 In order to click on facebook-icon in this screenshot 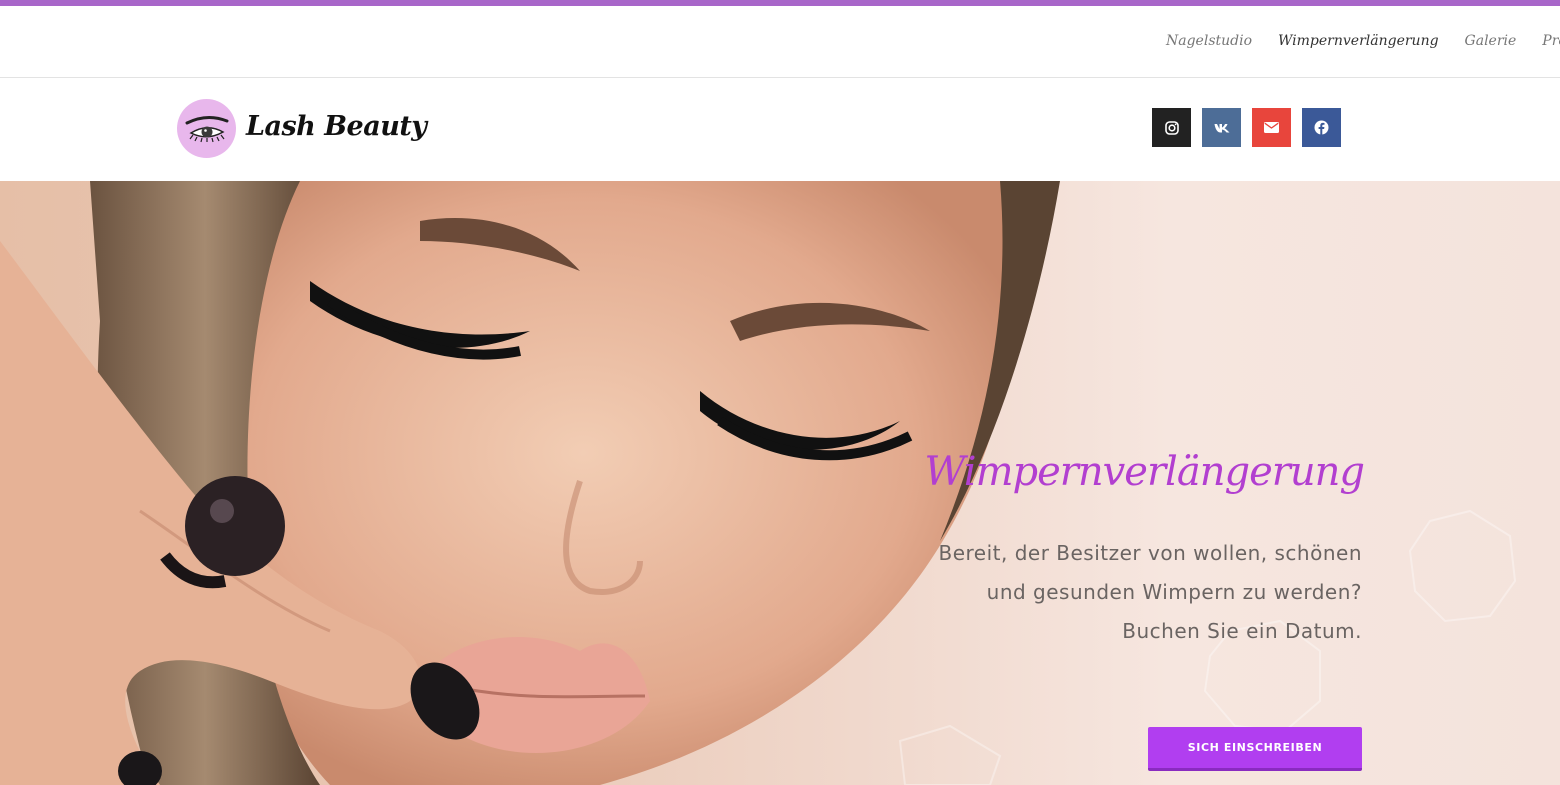, I will do `click(1321, 127)`.